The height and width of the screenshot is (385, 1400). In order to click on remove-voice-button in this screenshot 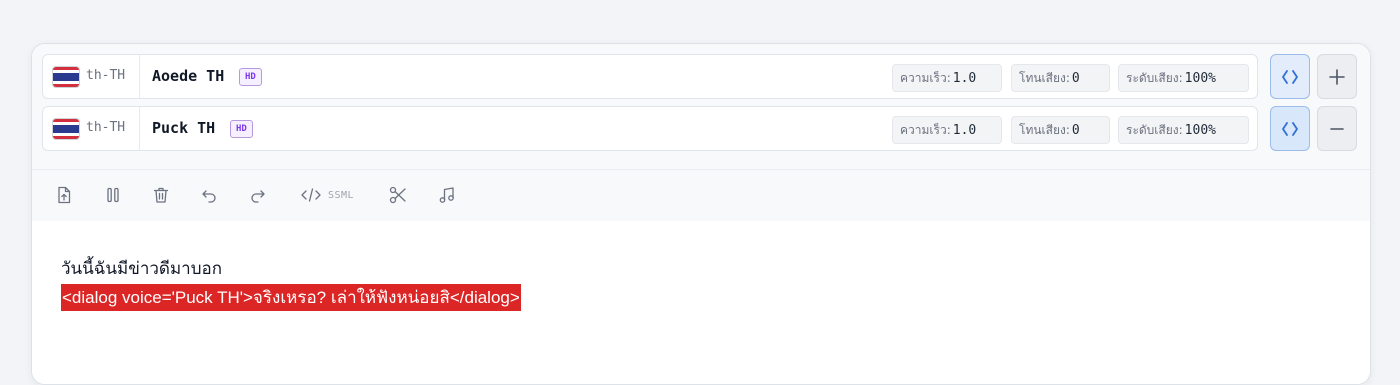, I will do `click(1337, 128)`.